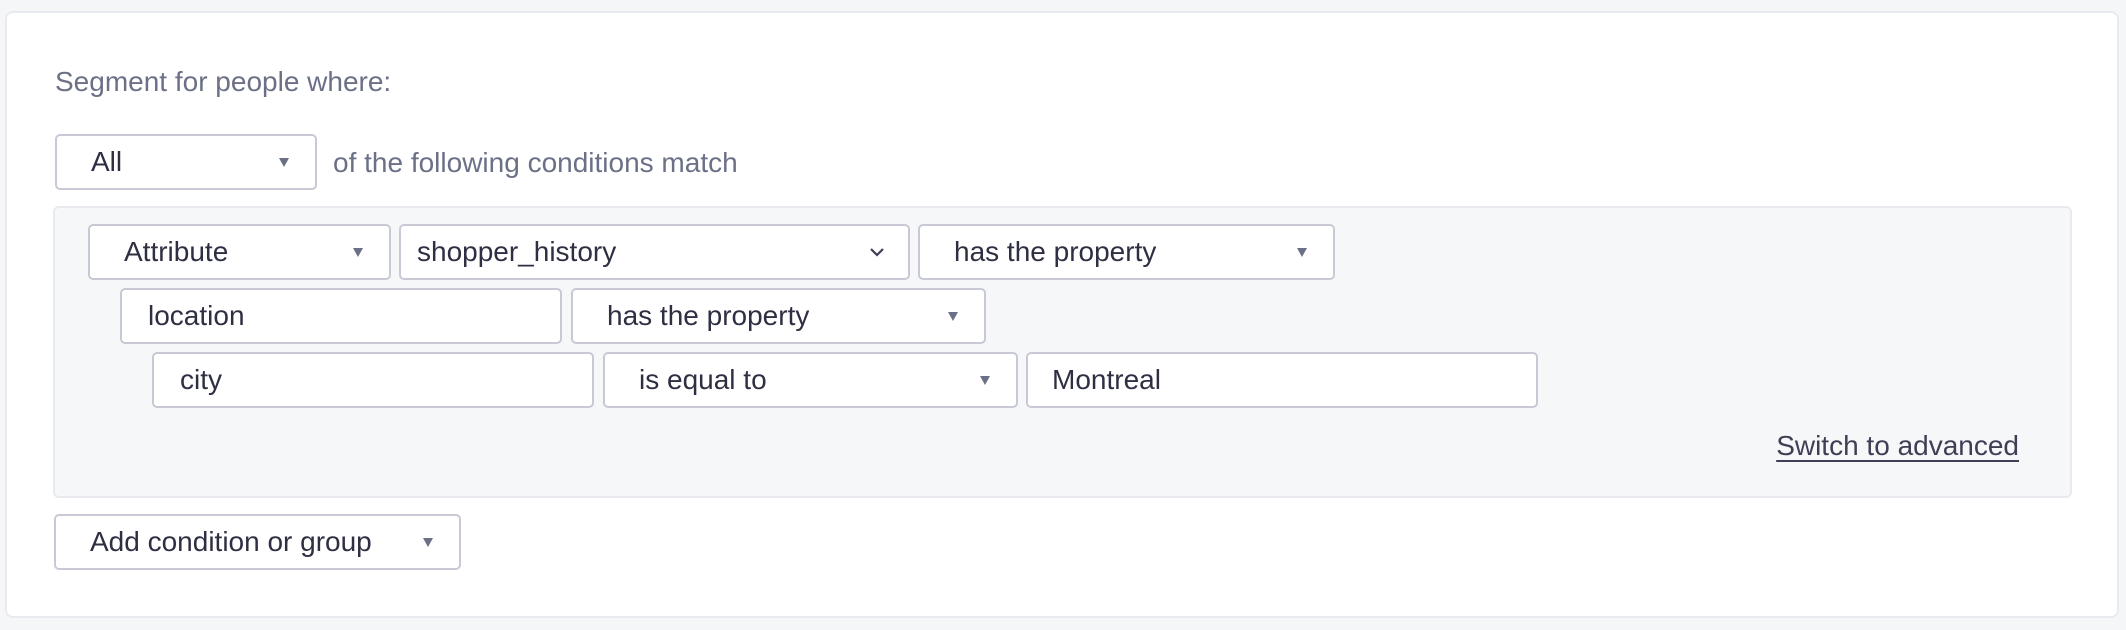 This screenshot has width=2126, height=630. What do you see at coordinates (176, 251) in the screenshot?
I see `condition-type-value: Attribute` at bounding box center [176, 251].